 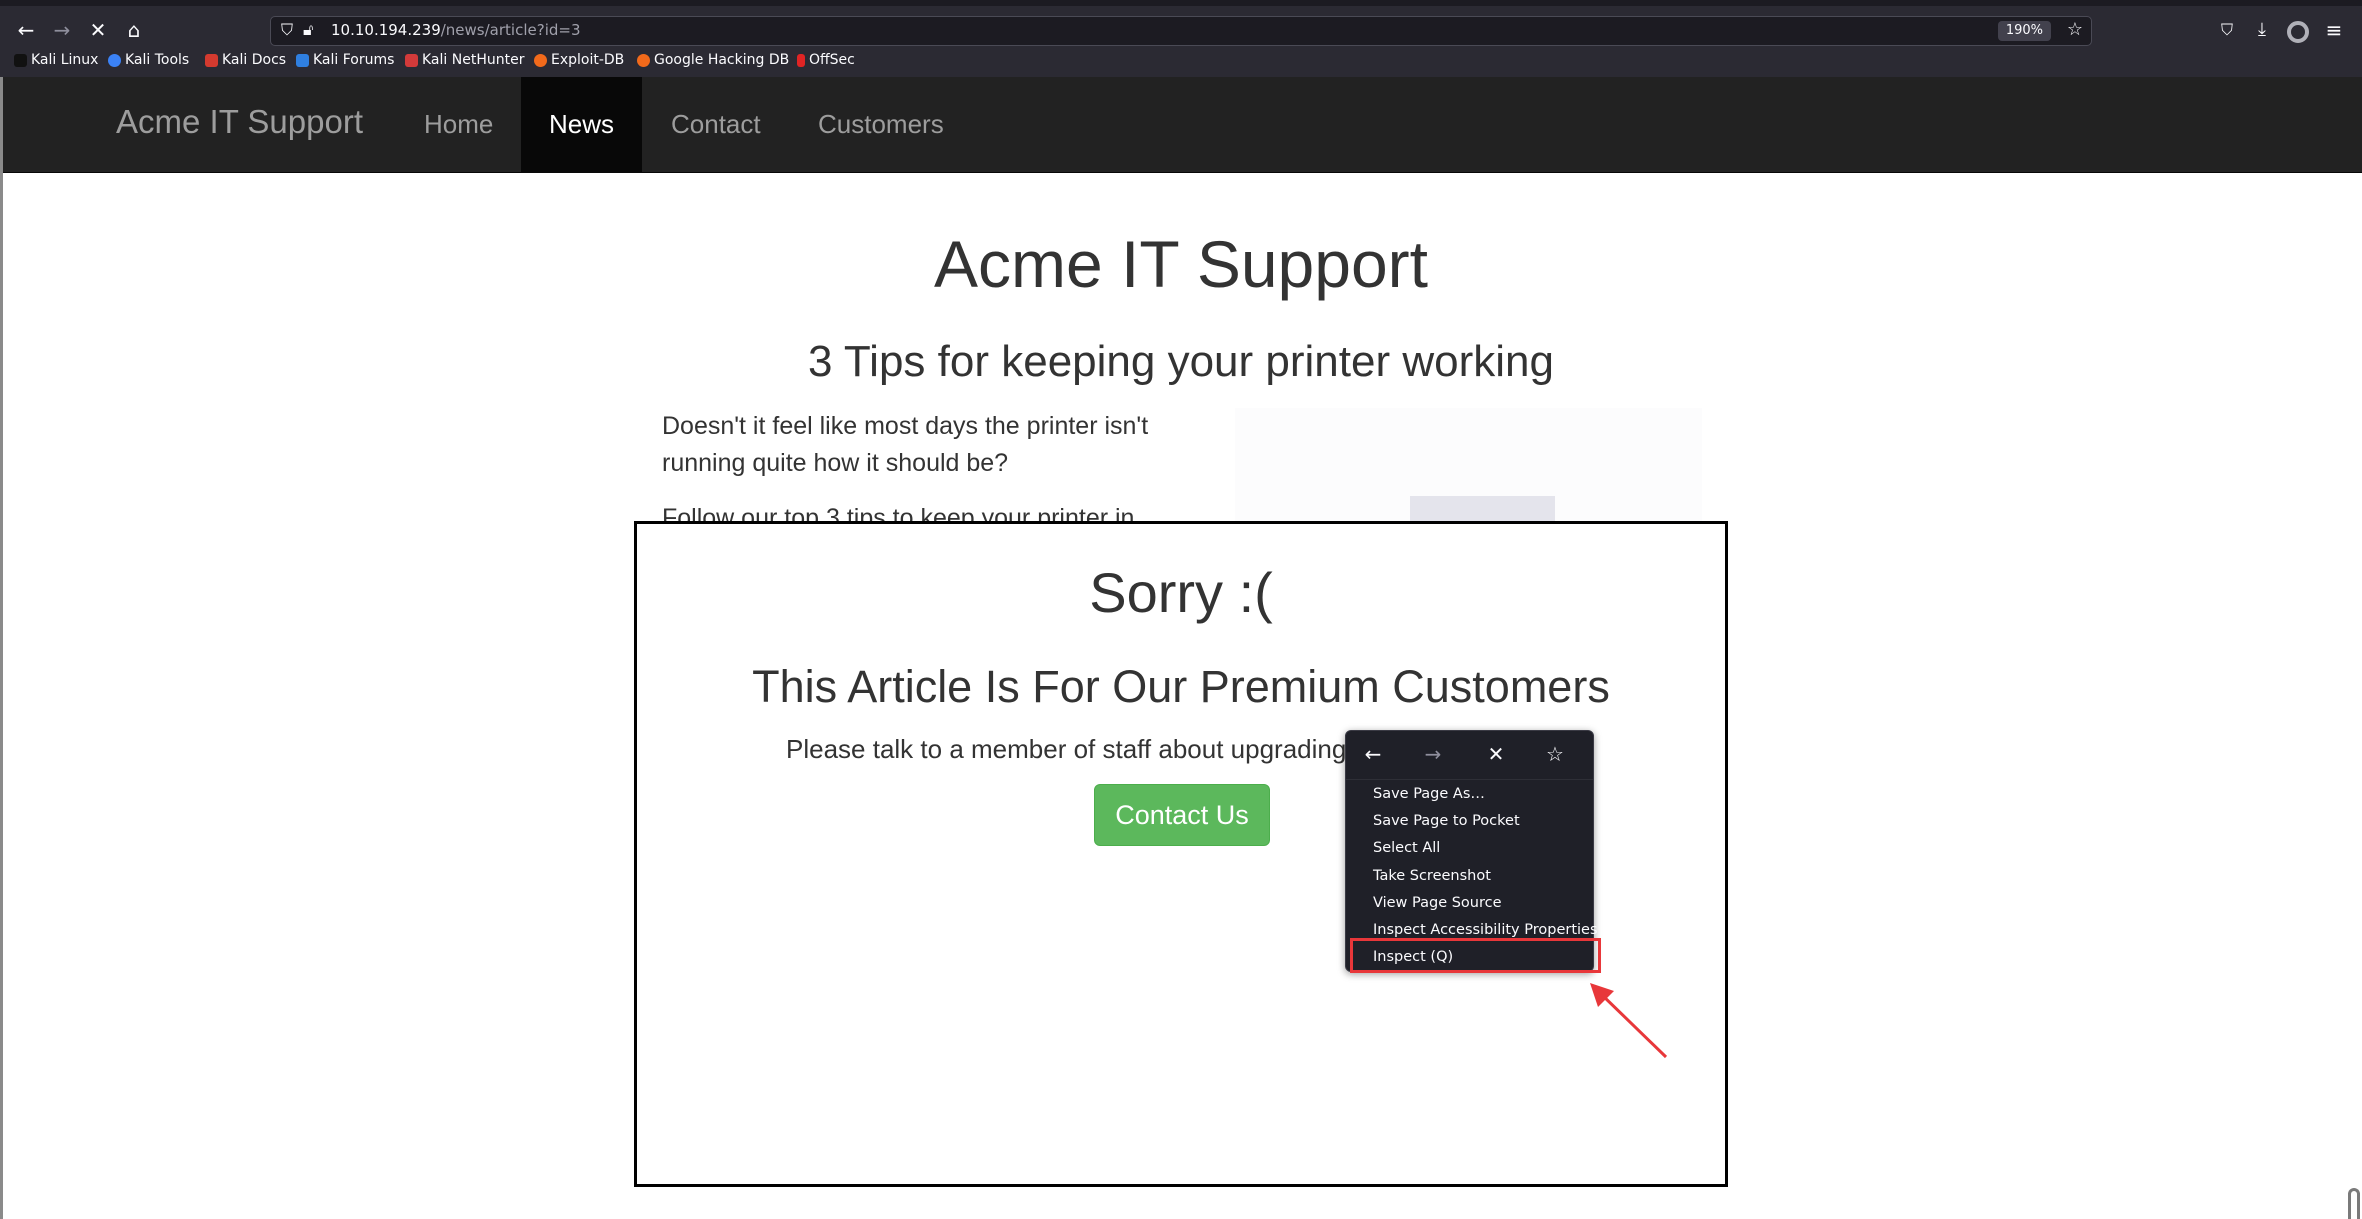 What do you see at coordinates (1629, 1021) in the screenshot?
I see `annotation-arrow-icon` at bounding box center [1629, 1021].